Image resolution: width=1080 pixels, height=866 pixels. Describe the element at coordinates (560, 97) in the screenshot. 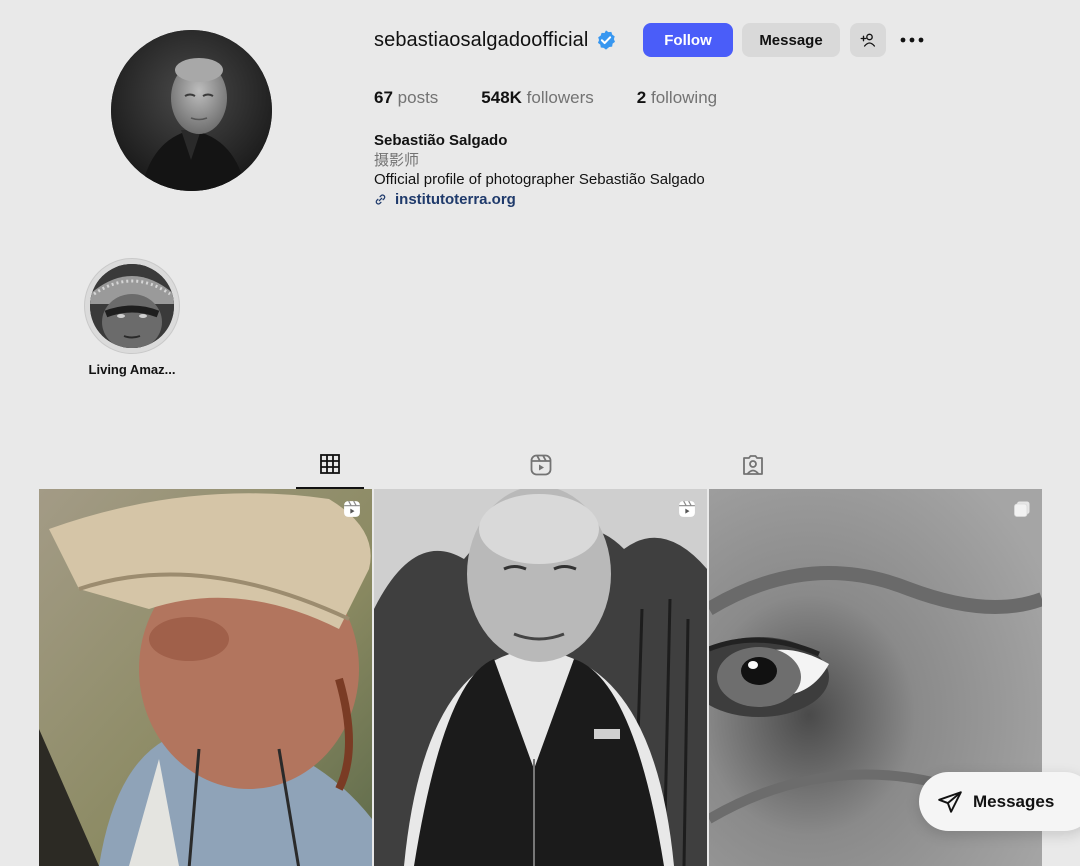

I see `followers-label: followers` at that location.